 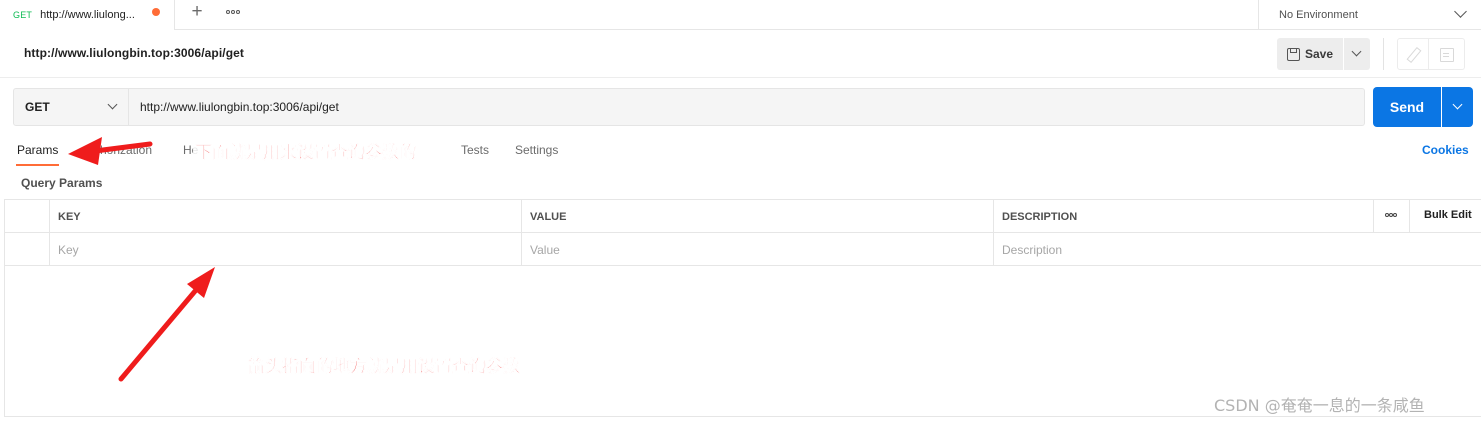 I want to click on edit-pencil-icon, so click(x=1413, y=54).